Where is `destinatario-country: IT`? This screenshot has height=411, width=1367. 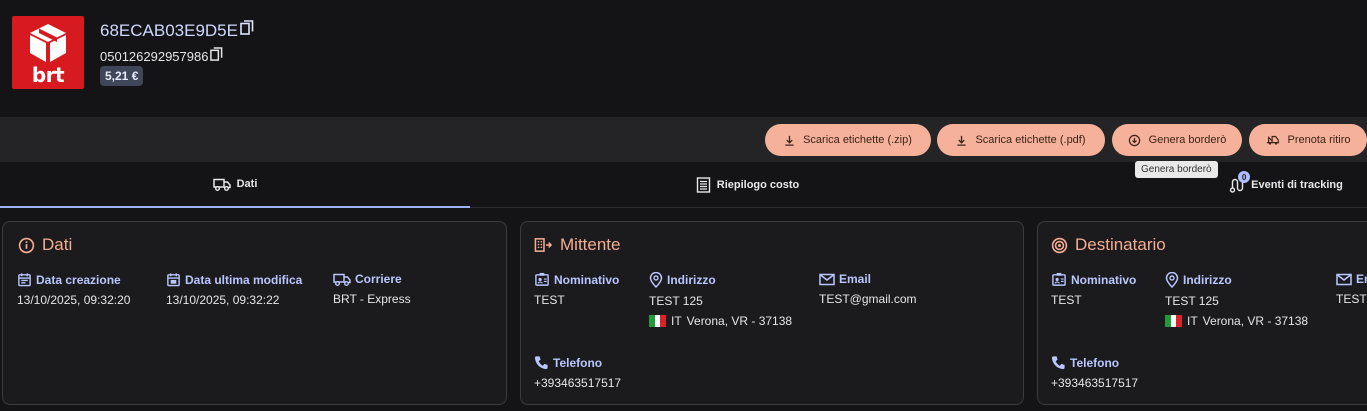
destinatario-country: IT is located at coordinates (1192, 321).